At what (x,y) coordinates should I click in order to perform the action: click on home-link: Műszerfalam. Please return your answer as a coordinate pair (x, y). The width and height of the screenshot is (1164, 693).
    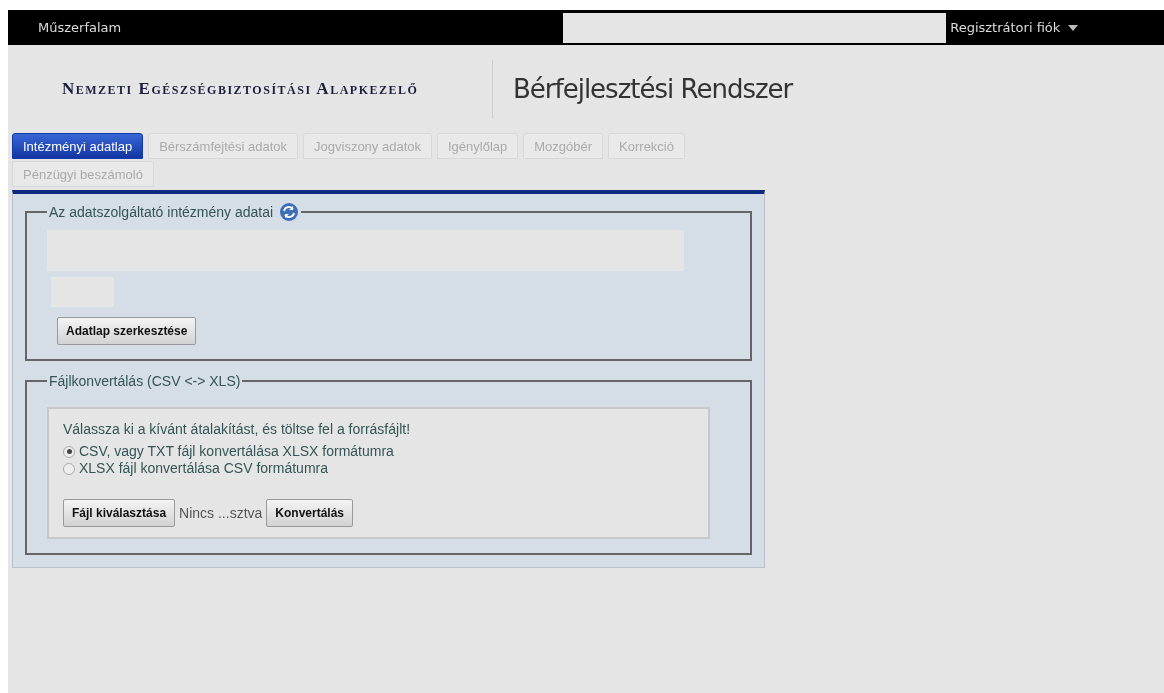
    Looking at the image, I should click on (80, 27).